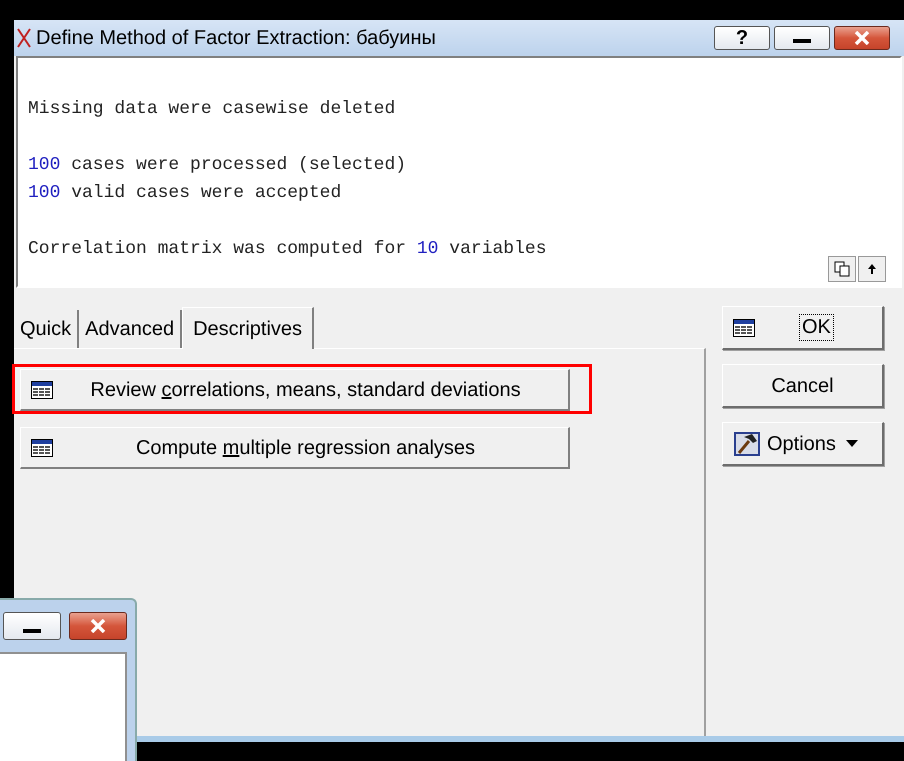  I want to click on ok-button: OK, so click(803, 328).